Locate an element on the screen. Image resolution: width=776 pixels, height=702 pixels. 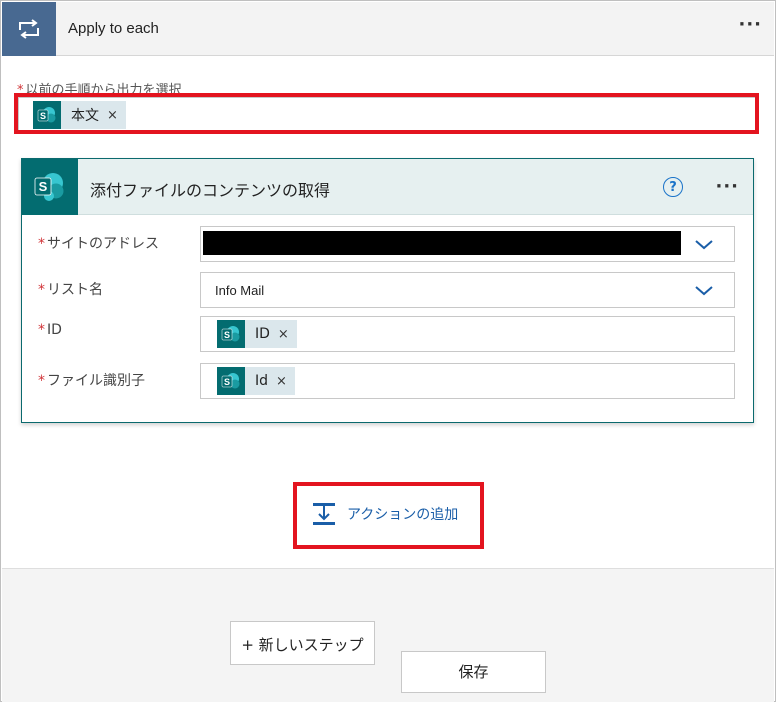
site-address-dropdown is located at coordinates (467, 244).